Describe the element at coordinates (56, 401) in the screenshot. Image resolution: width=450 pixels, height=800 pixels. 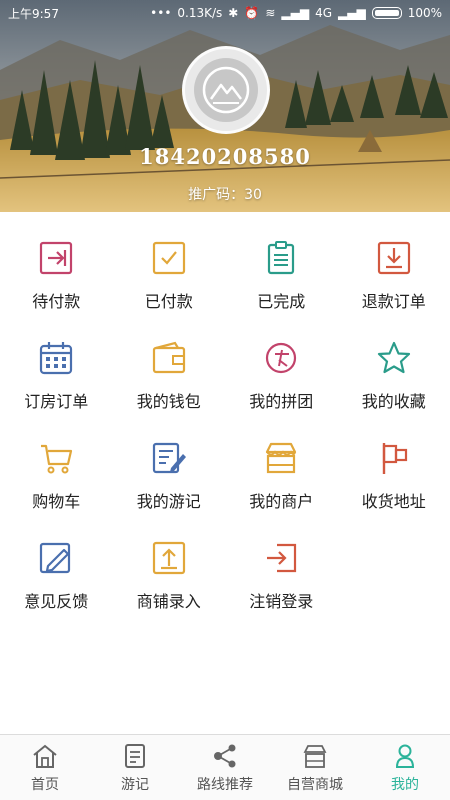
I see `menu-label: 订房订单` at that location.